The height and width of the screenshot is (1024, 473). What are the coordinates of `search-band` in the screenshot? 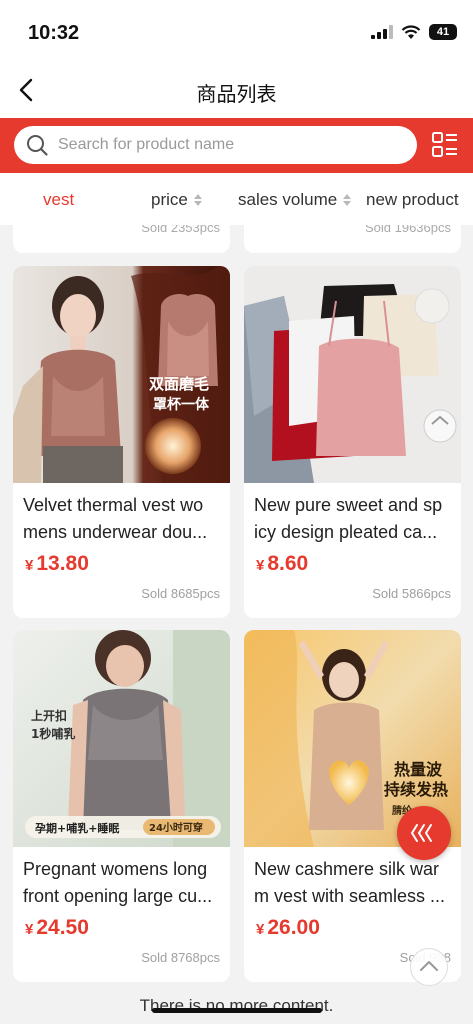 It's located at (236, 145).